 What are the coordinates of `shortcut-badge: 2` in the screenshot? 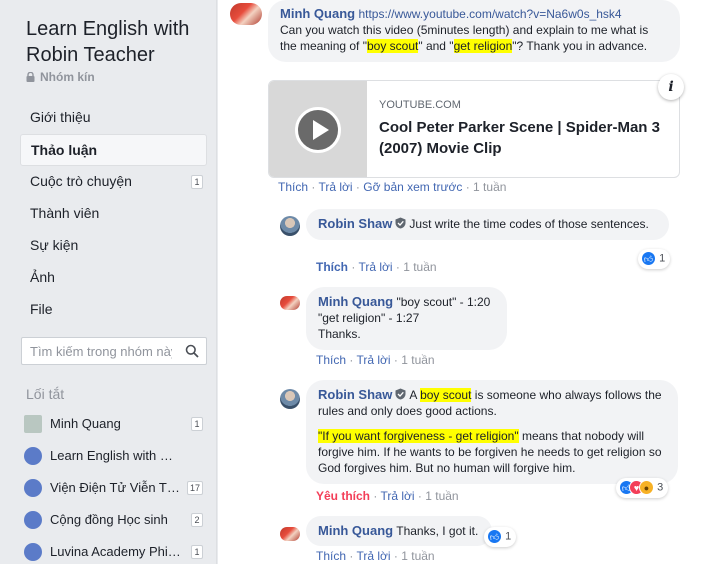 It's located at (197, 520).